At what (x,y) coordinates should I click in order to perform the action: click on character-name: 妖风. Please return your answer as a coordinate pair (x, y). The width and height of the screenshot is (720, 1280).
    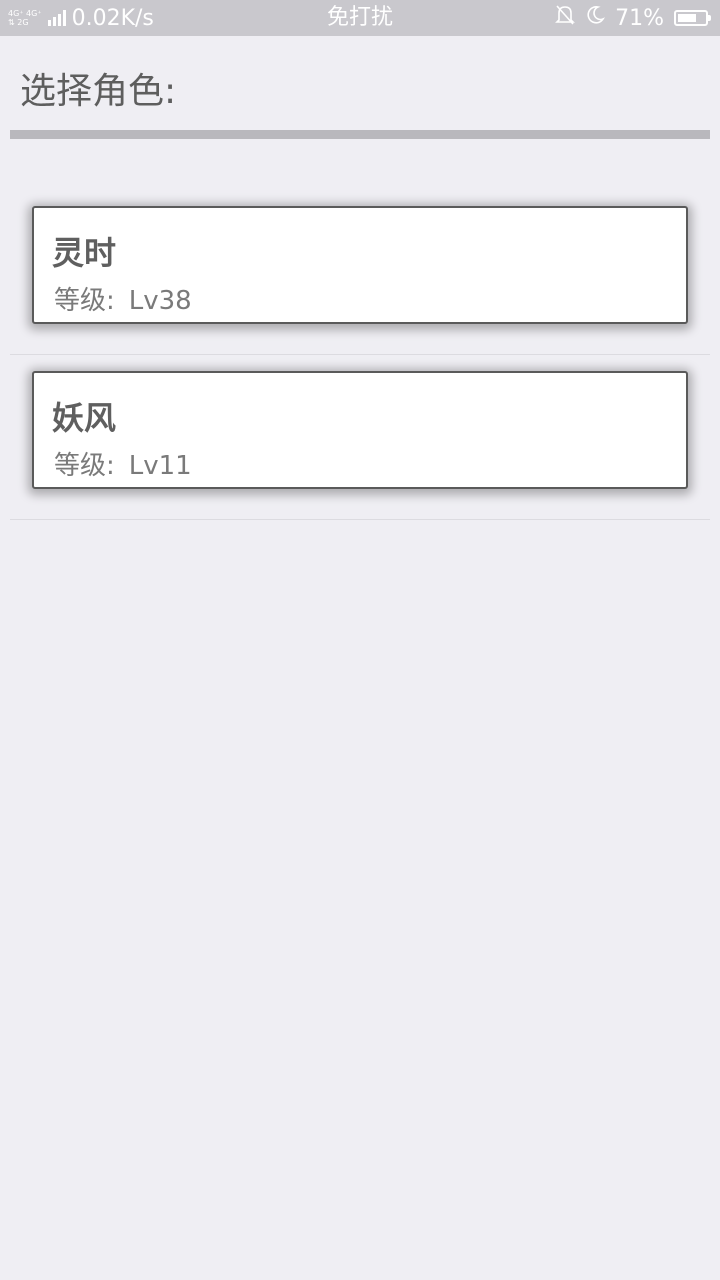
    Looking at the image, I should click on (84, 418).